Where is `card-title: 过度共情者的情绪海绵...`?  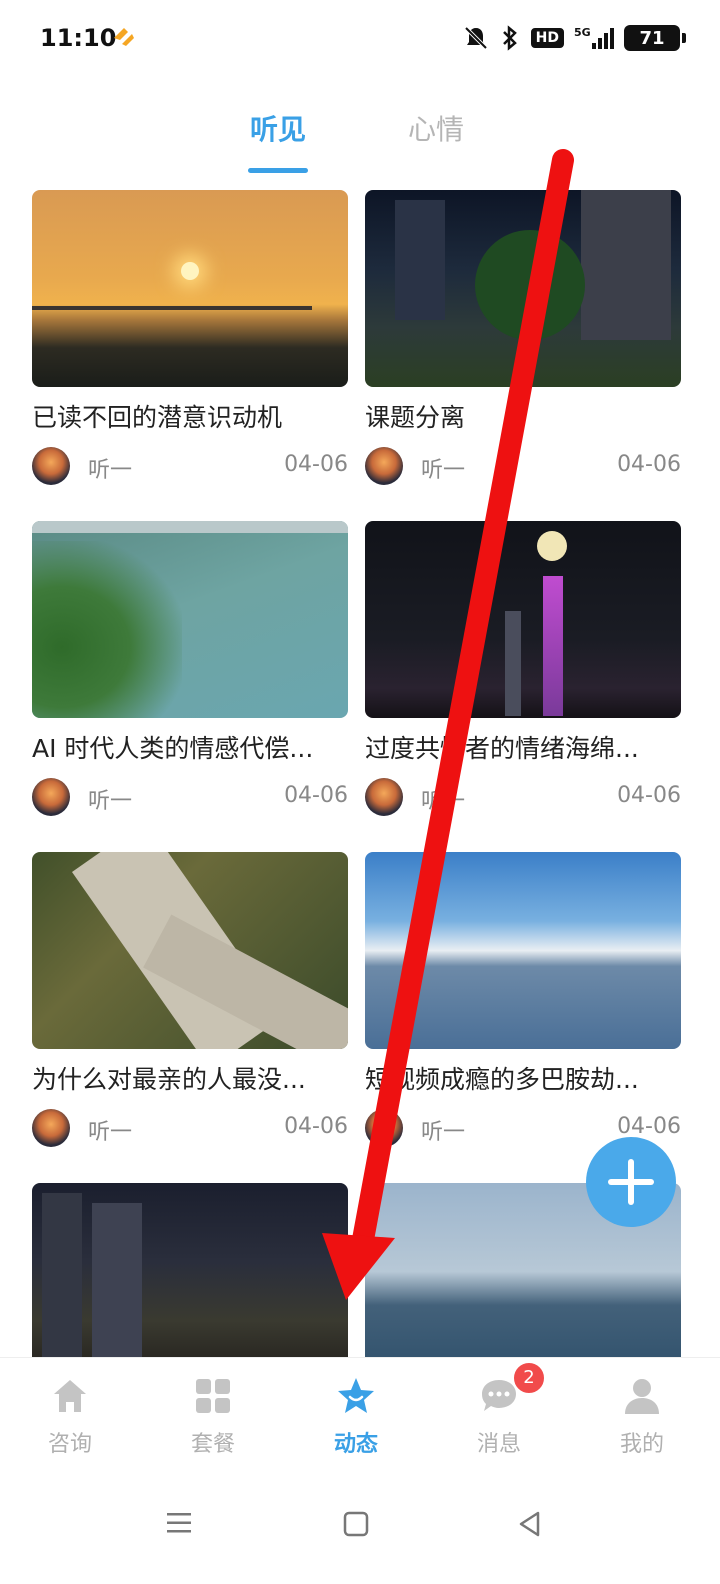
card-title: 过度共情者的情绪海绵... is located at coordinates (502, 748).